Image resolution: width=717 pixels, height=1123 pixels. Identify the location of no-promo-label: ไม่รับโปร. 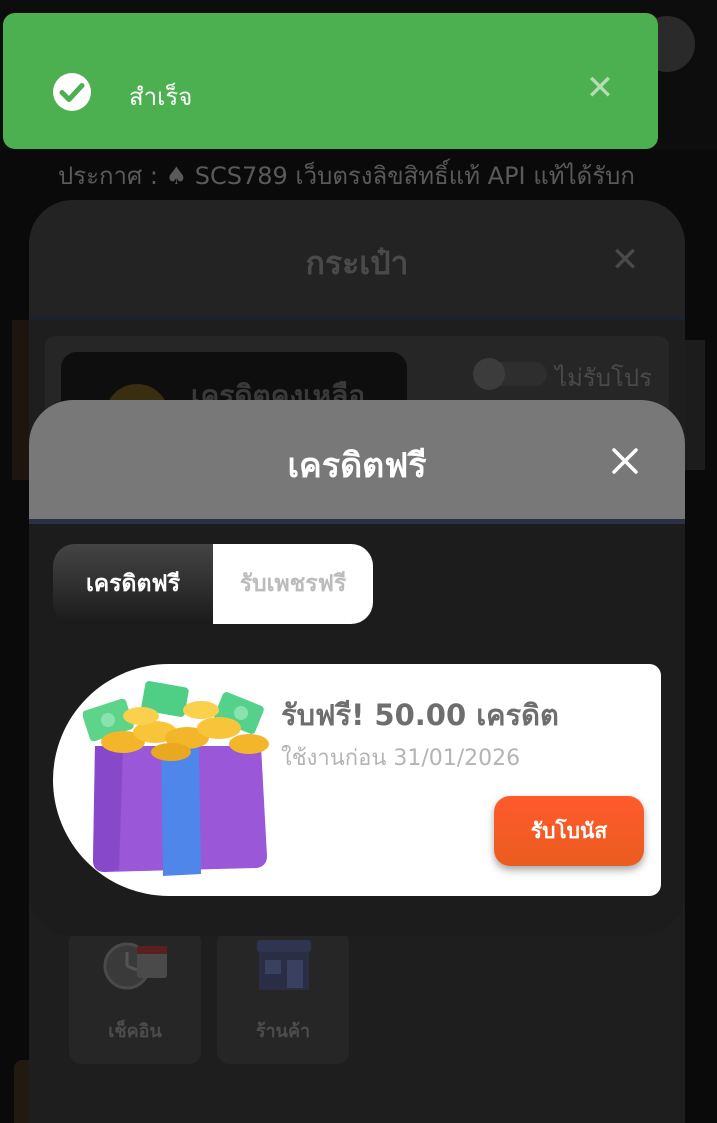
(604, 378).